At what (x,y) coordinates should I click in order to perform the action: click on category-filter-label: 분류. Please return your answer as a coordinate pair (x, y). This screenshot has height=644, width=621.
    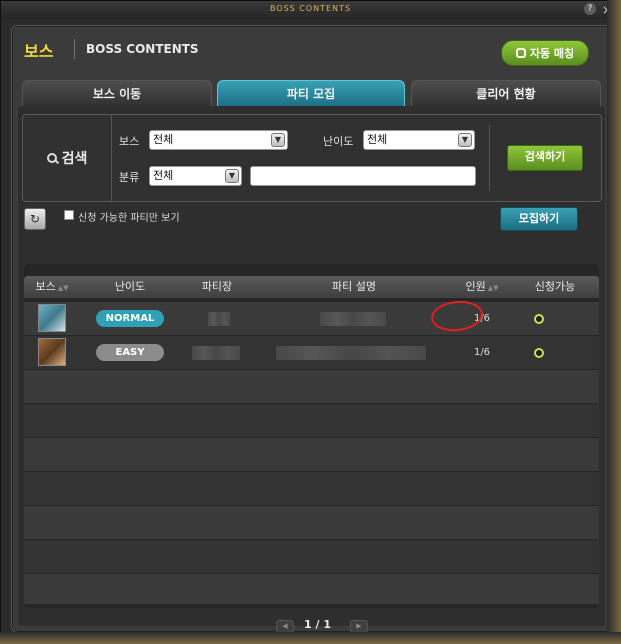
    Looking at the image, I should click on (129, 177).